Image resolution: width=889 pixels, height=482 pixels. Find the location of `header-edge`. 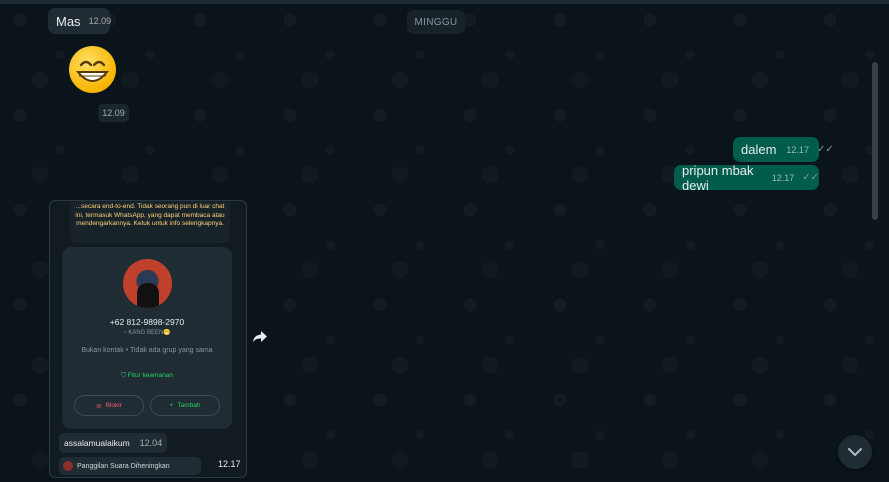

header-edge is located at coordinates (444, 2).